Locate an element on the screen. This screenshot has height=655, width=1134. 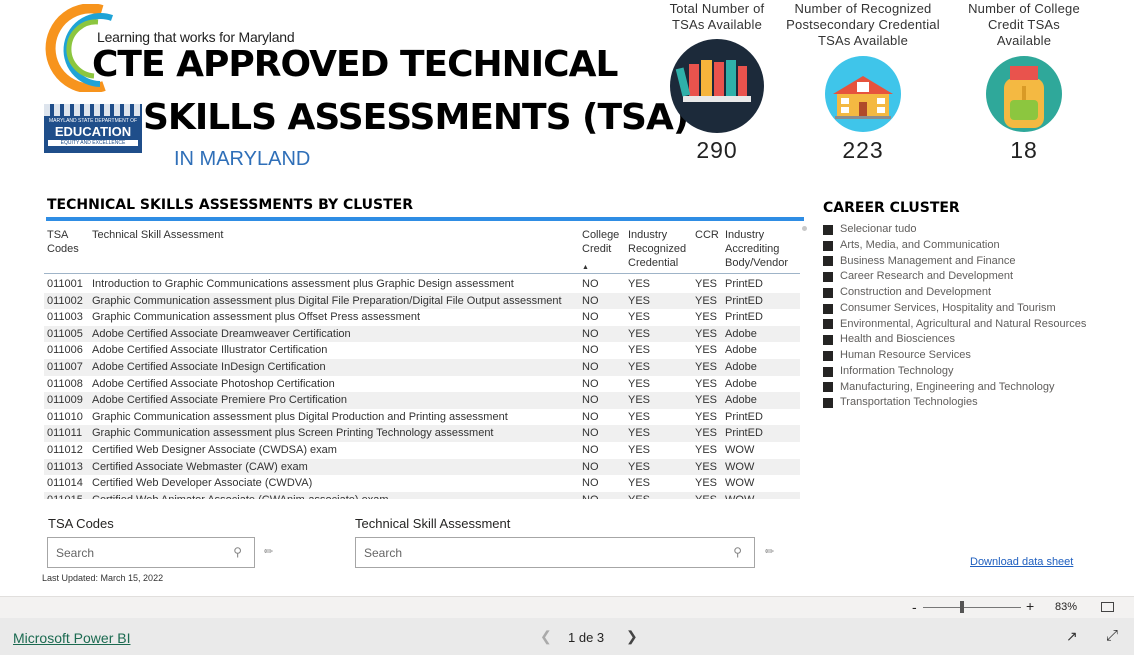
cell-tsa-code: 011007 is located at coordinates (65, 366).